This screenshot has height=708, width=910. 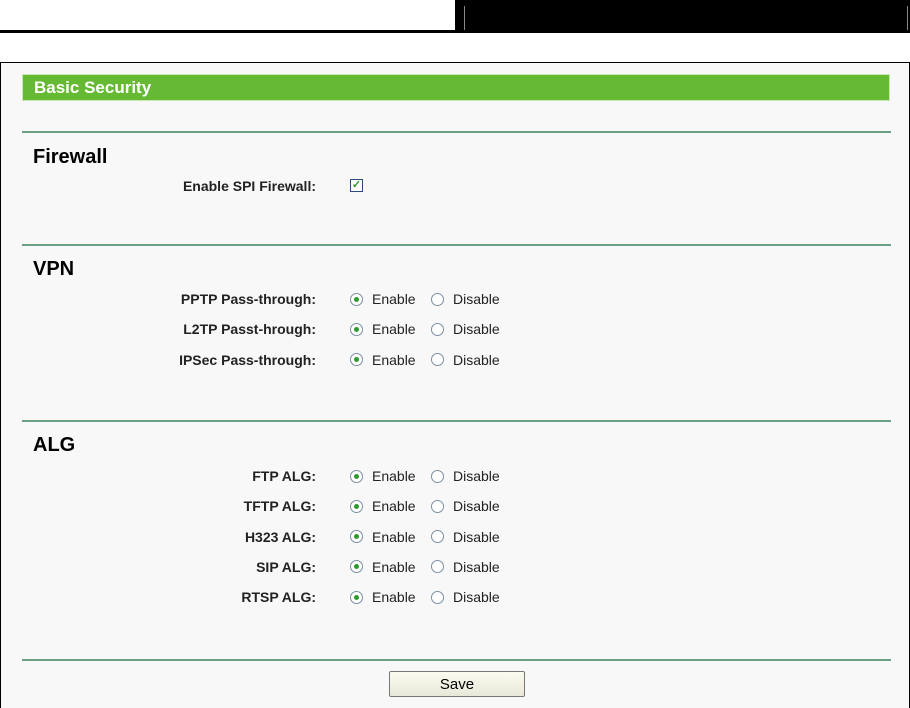 I want to click on setting-row: FTP ALG: Enable Disable, so click(x=451, y=478).